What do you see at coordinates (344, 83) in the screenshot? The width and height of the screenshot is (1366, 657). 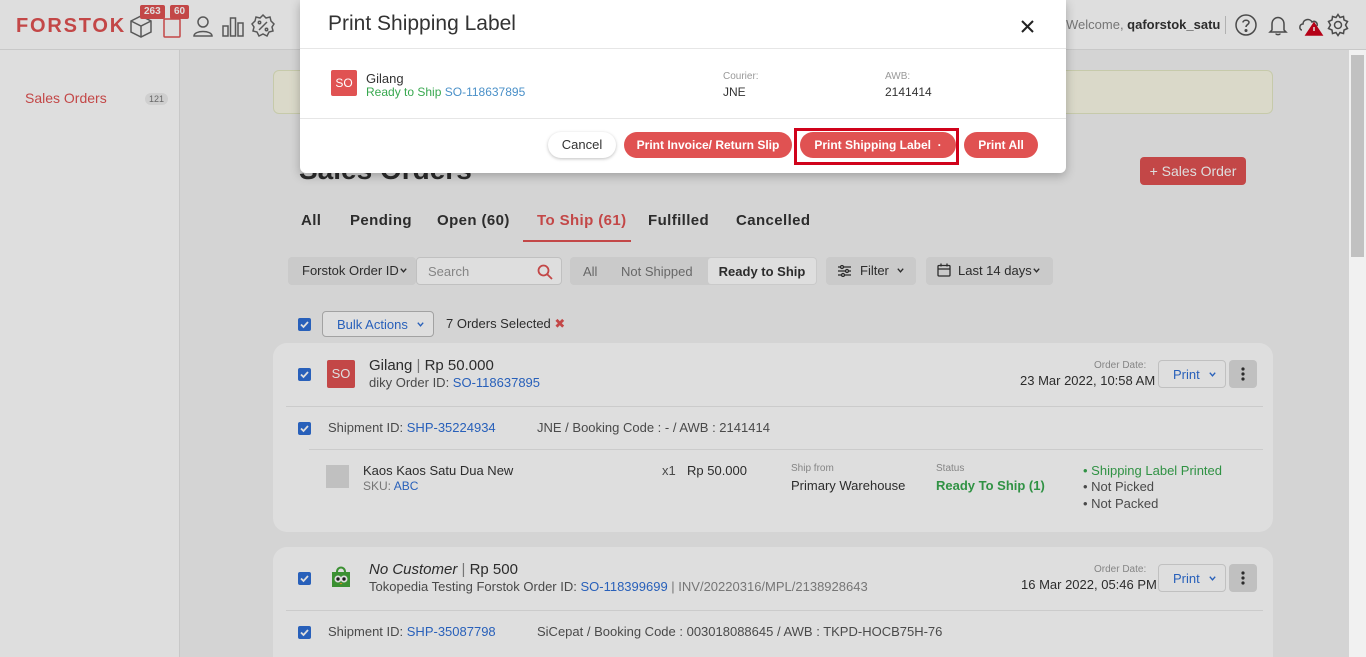 I see `order-avatar: SO` at bounding box center [344, 83].